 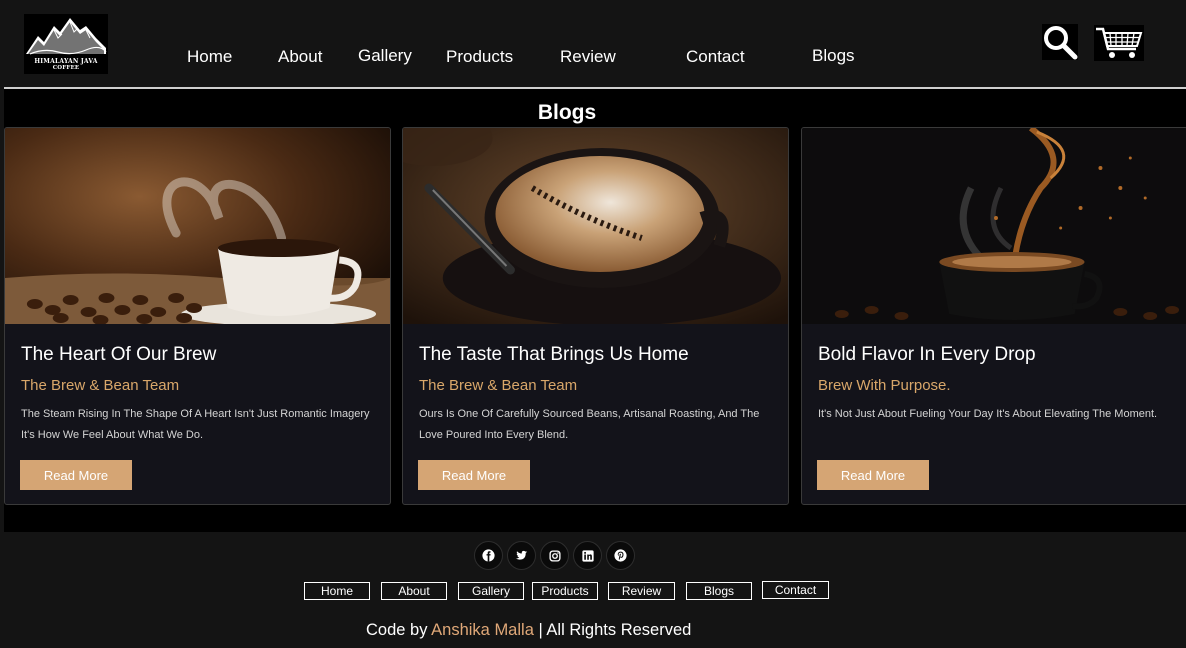 I want to click on footer-link-gallery: Gallery, so click(x=491, y=591).